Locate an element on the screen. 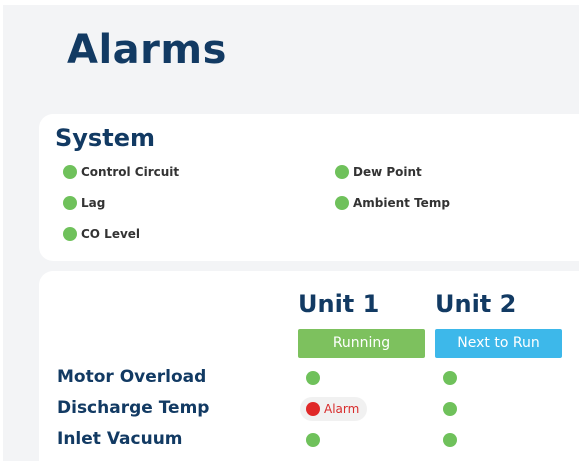  unit-2-motor-overload-ok-icon is located at coordinates (450, 378).